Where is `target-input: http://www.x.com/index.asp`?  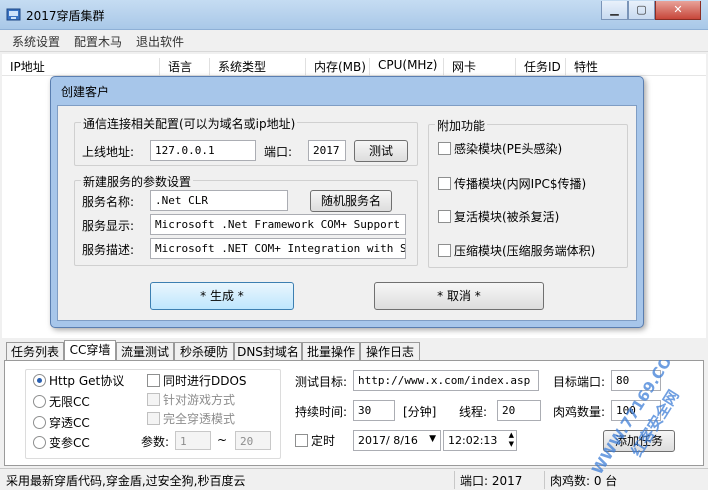 target-input: http://www.x.com/index.asp is located at coordinates (446, 380).